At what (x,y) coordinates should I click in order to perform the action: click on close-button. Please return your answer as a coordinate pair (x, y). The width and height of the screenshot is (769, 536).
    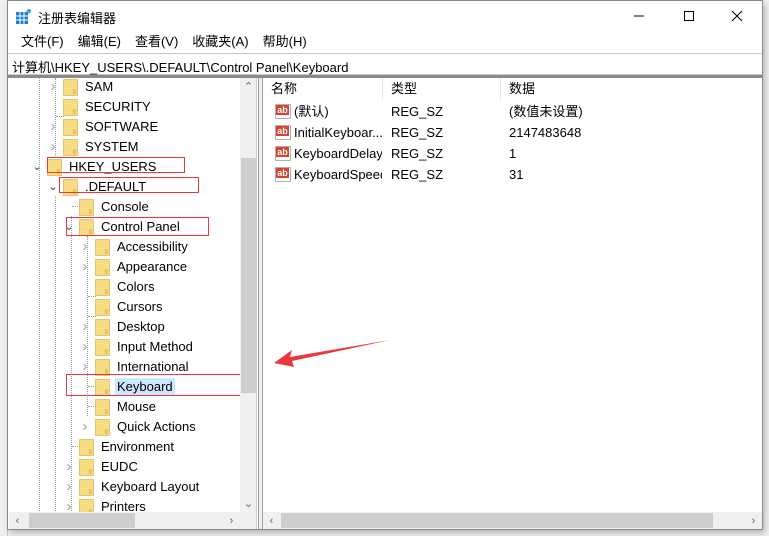
    Looking at the image, I should click on (737, 16).